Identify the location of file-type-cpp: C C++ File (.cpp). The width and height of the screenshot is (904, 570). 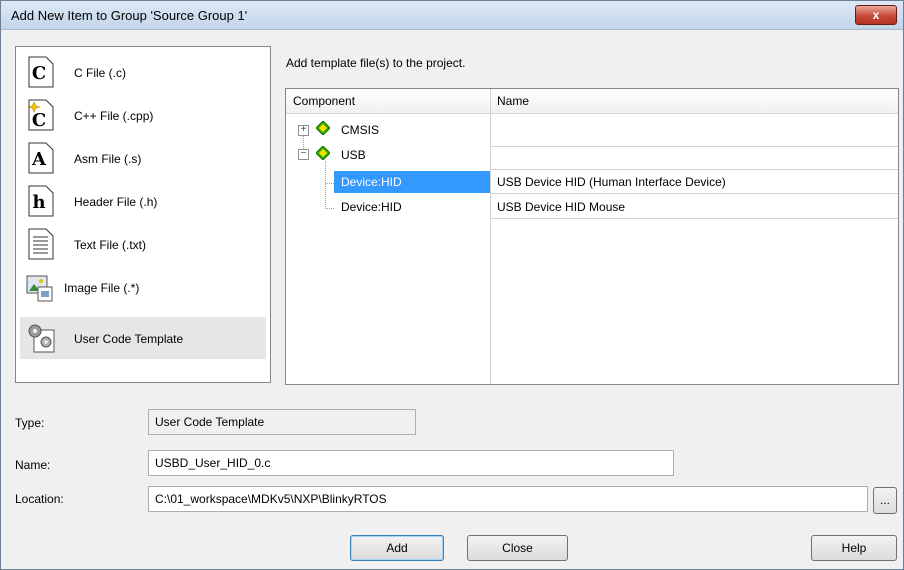
(143, 115).